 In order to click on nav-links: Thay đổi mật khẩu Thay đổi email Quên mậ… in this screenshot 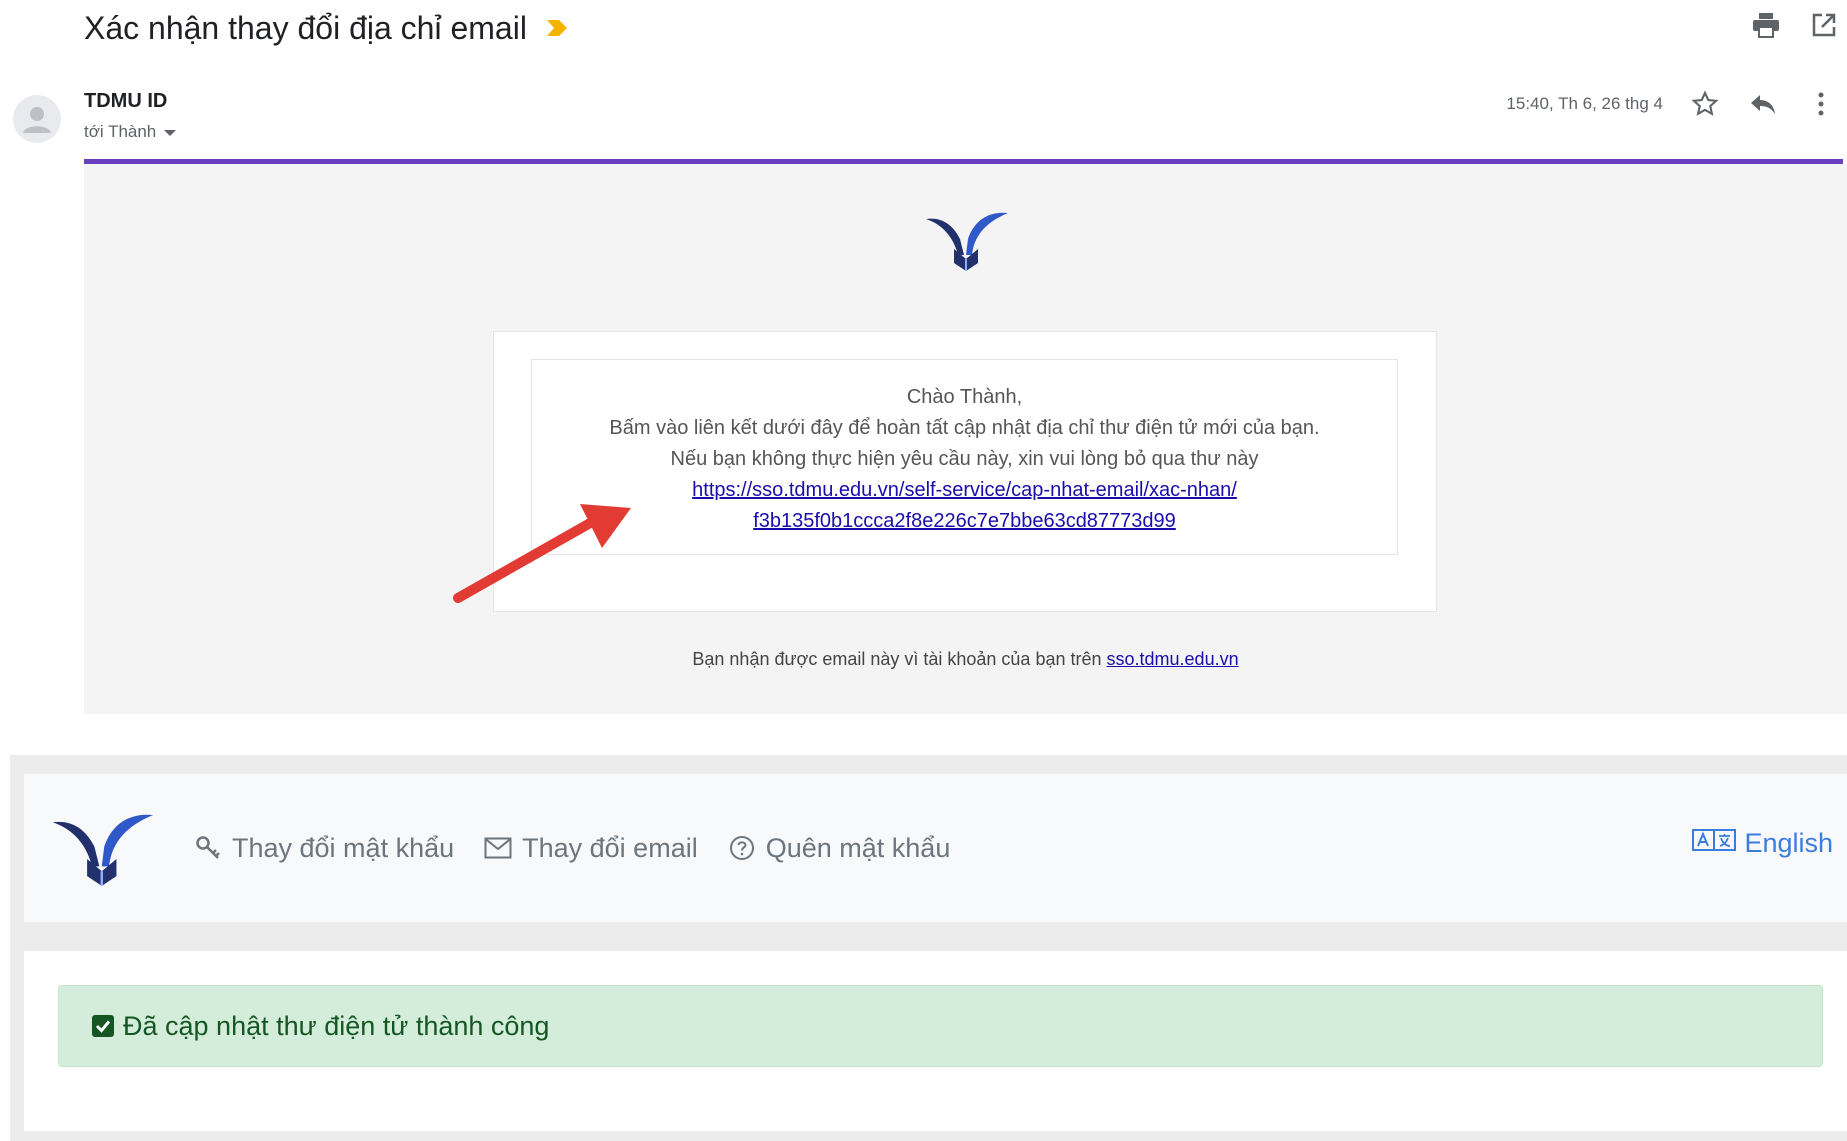, I will do `click(572, 848)`.